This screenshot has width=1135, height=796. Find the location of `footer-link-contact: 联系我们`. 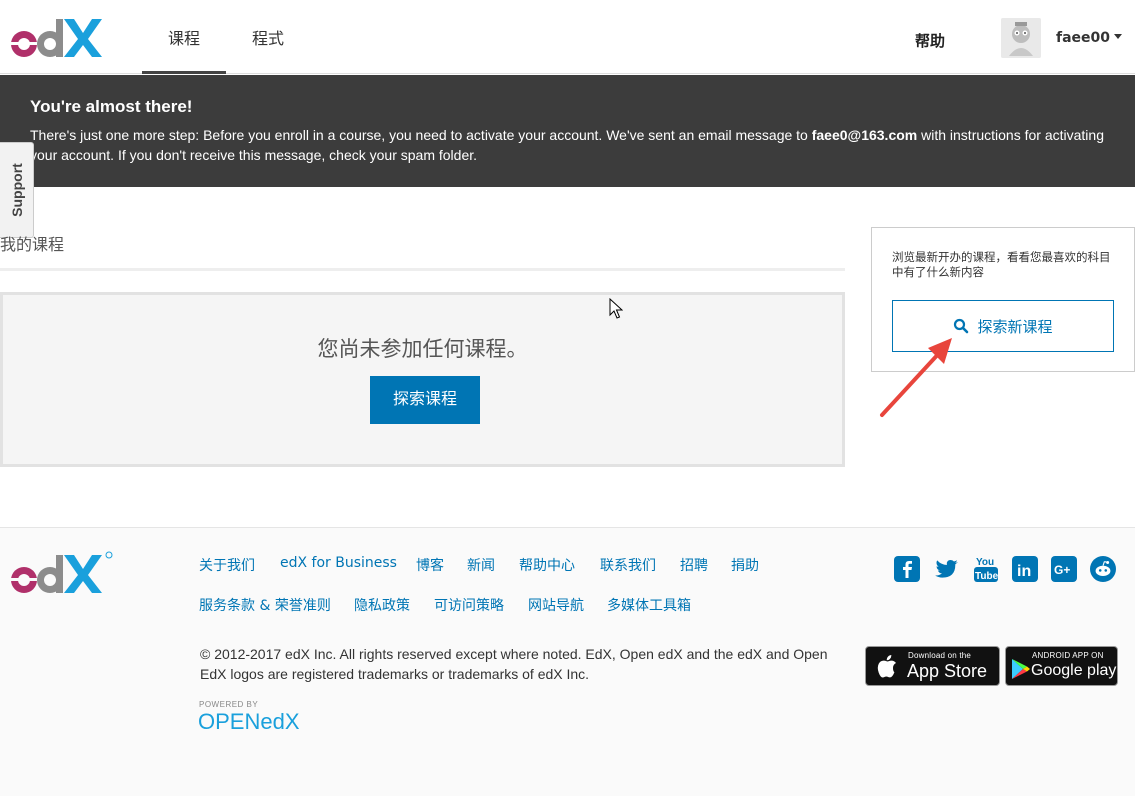

footer-link-contact: 联系我们 is located at coordinates (628, 565).